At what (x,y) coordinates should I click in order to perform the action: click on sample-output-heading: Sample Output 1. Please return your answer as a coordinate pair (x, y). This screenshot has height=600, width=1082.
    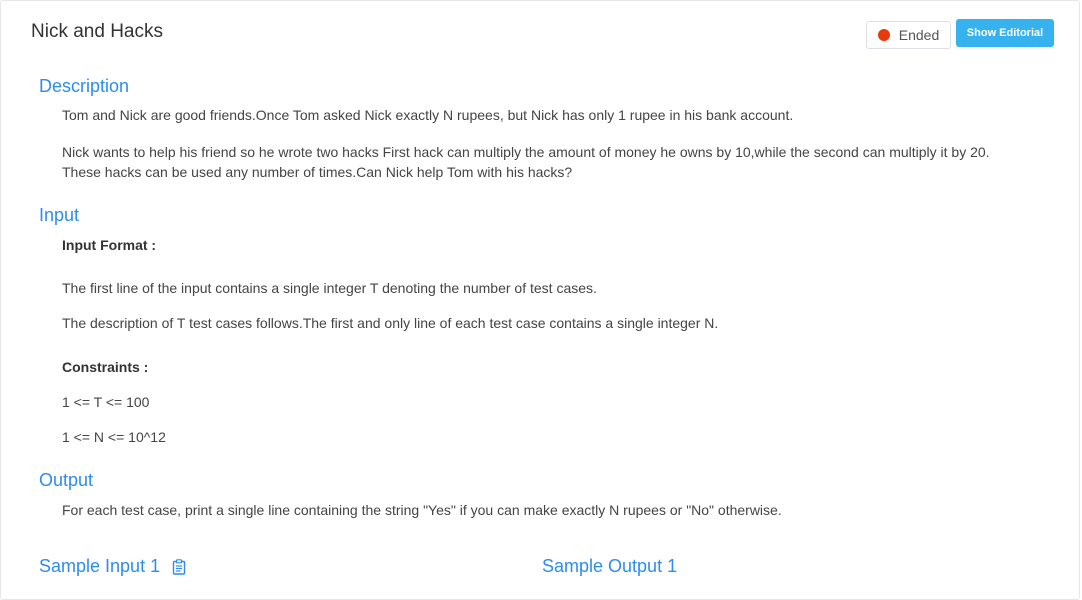
    Looking at the image, I should click on (610, 566).